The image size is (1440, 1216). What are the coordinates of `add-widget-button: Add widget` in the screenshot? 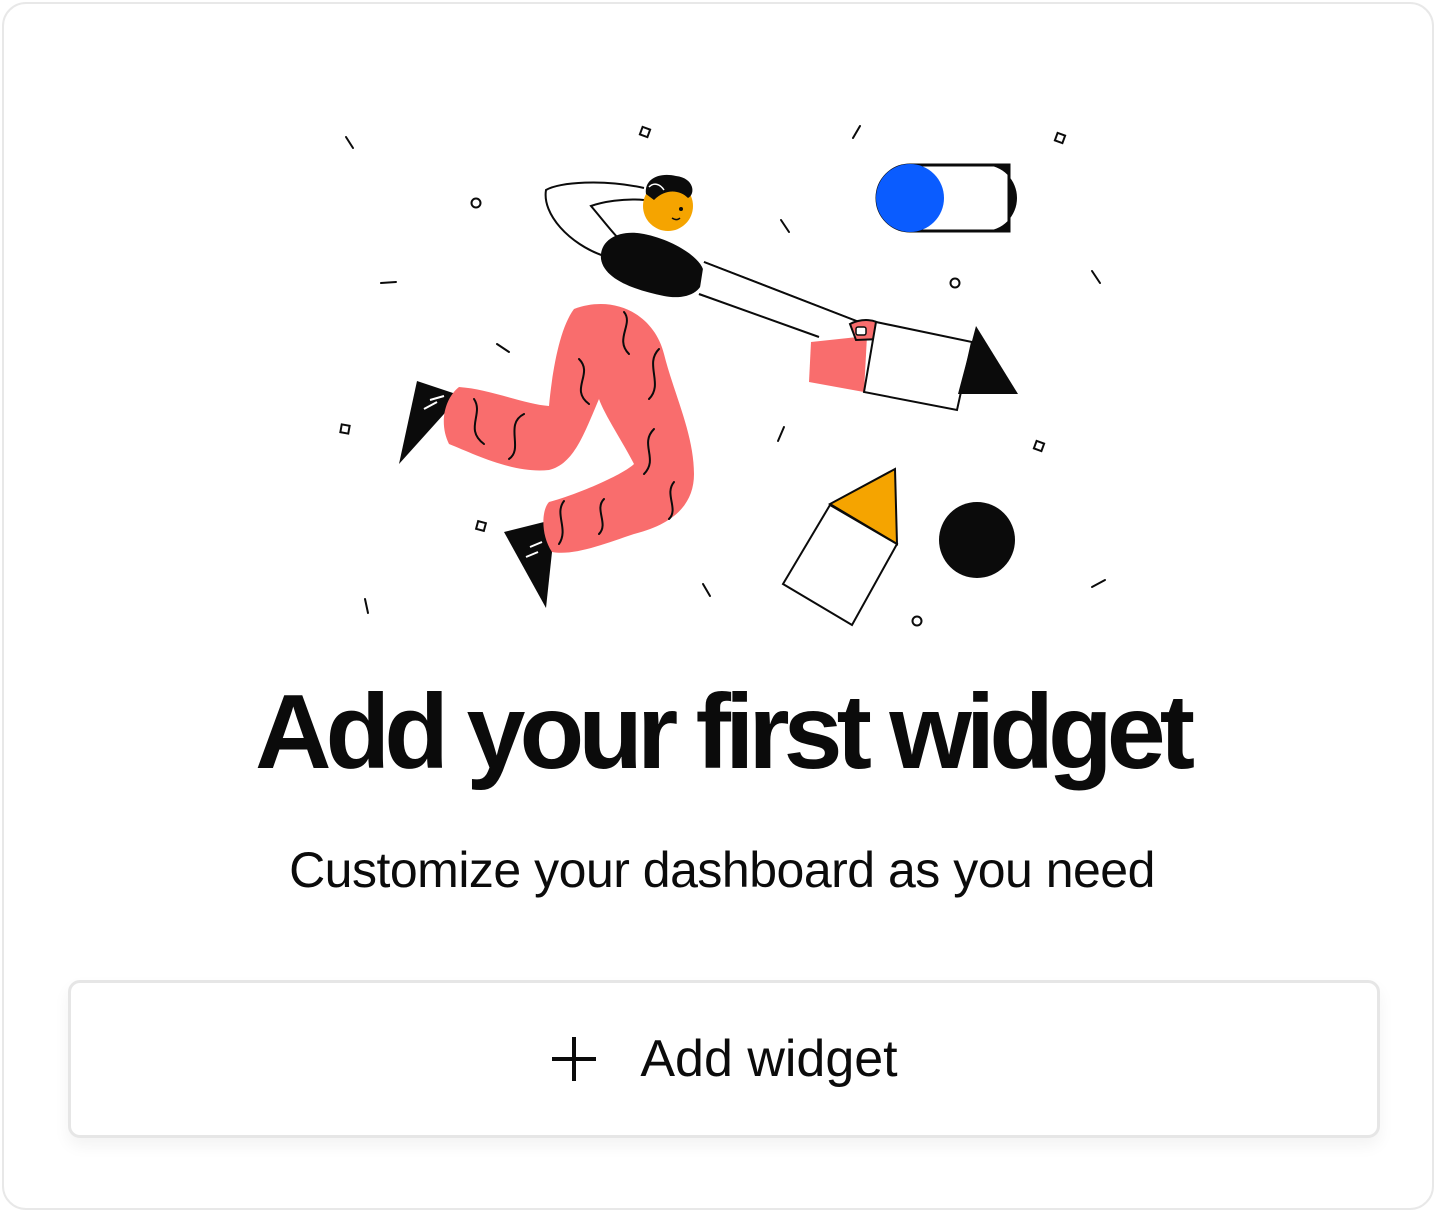 It's located at (724, 1059).